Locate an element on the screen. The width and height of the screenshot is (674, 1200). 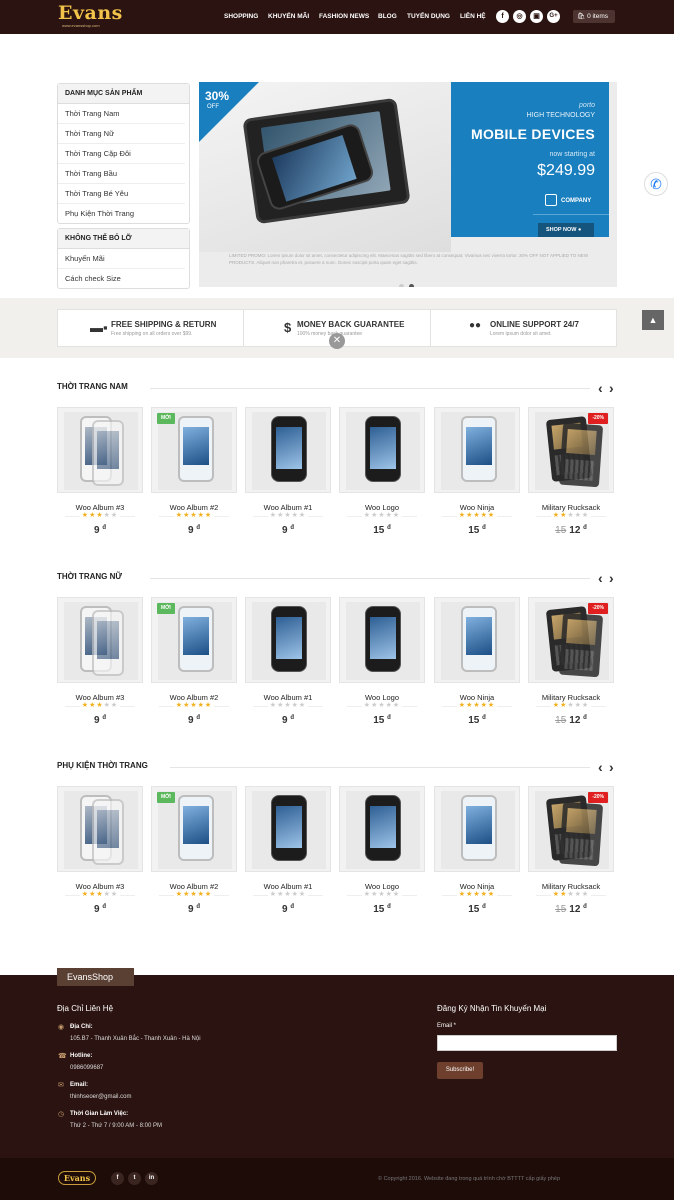
badge-off: OFF is located at coordinates (213, 107).